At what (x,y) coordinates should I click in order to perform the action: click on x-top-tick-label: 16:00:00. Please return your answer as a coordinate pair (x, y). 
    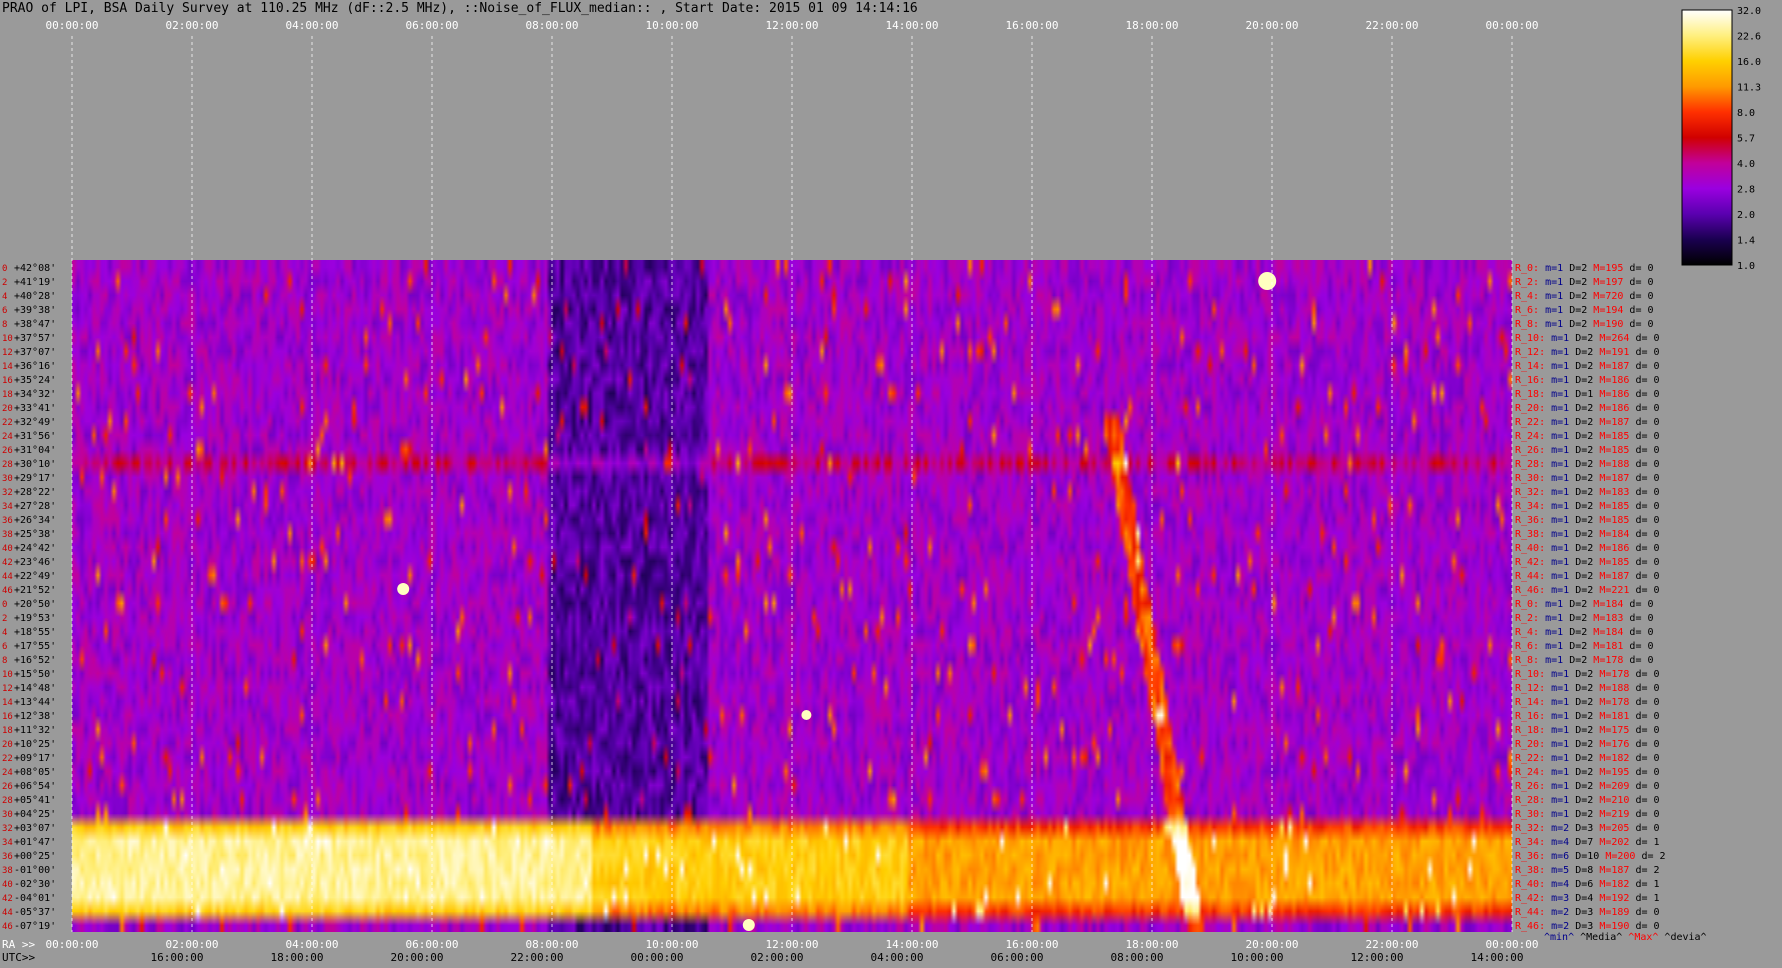
    Looking at the image, I should click on (1032, 25).